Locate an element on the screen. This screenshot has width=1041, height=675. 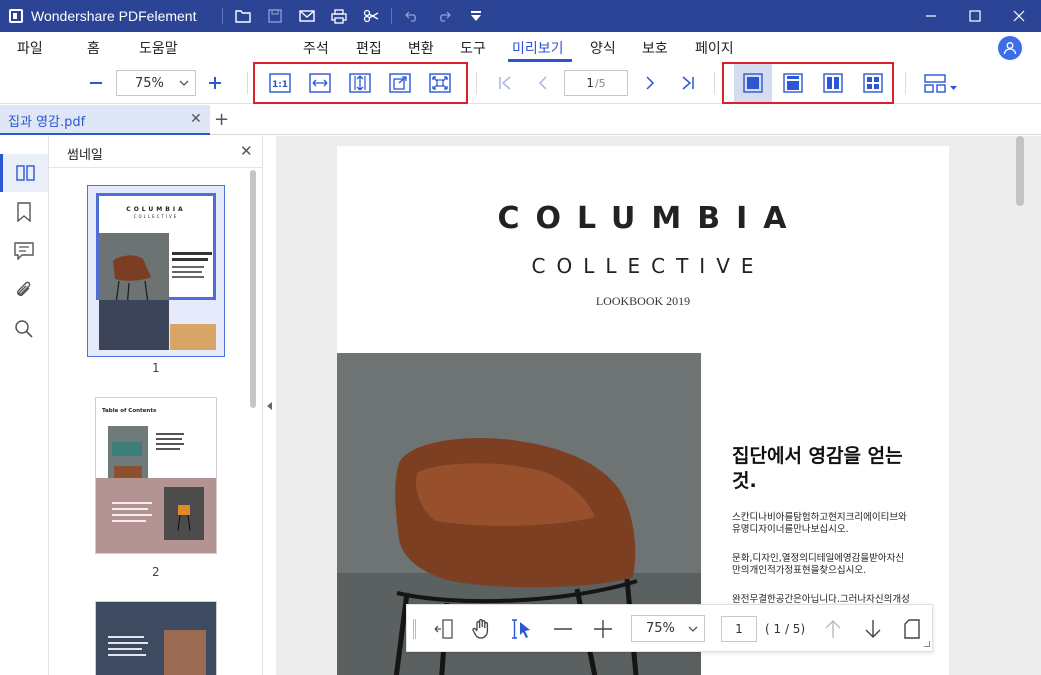
fit-visible-button is located at coordinates (400, 83).